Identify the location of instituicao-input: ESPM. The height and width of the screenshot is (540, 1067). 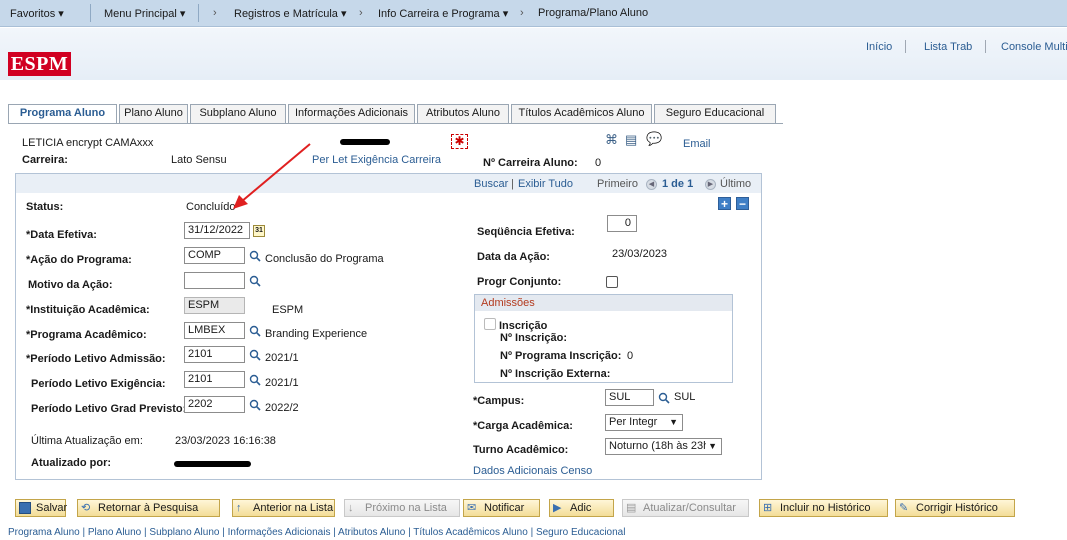
(214, 305).